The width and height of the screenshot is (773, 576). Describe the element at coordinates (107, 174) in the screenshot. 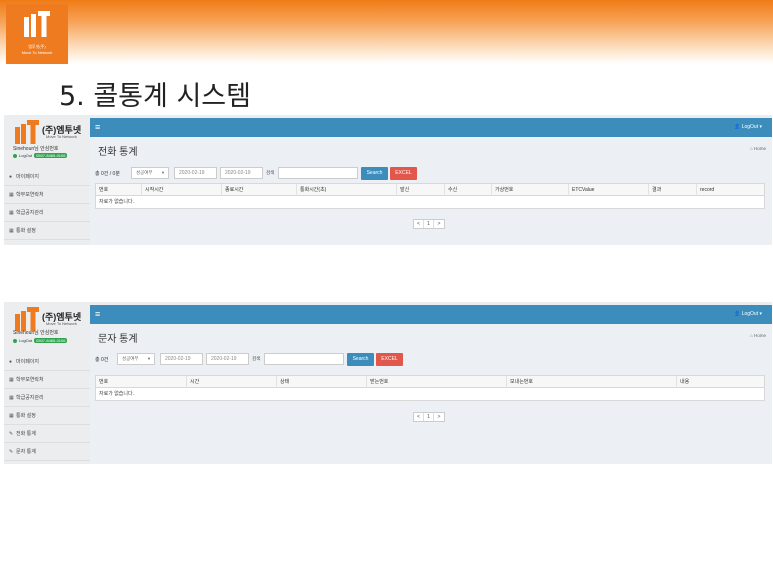

I see `result-count: 총 0건 / 0분` at that location.